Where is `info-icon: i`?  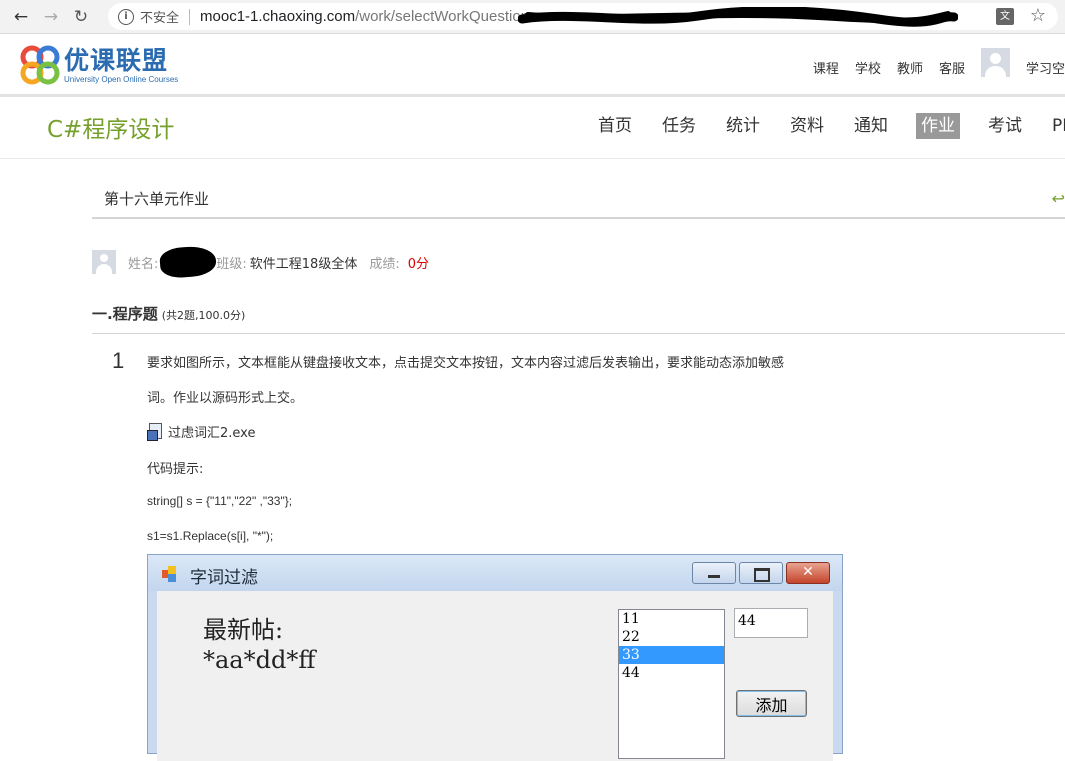
info-icon: i is located at coordinates (126, 16).